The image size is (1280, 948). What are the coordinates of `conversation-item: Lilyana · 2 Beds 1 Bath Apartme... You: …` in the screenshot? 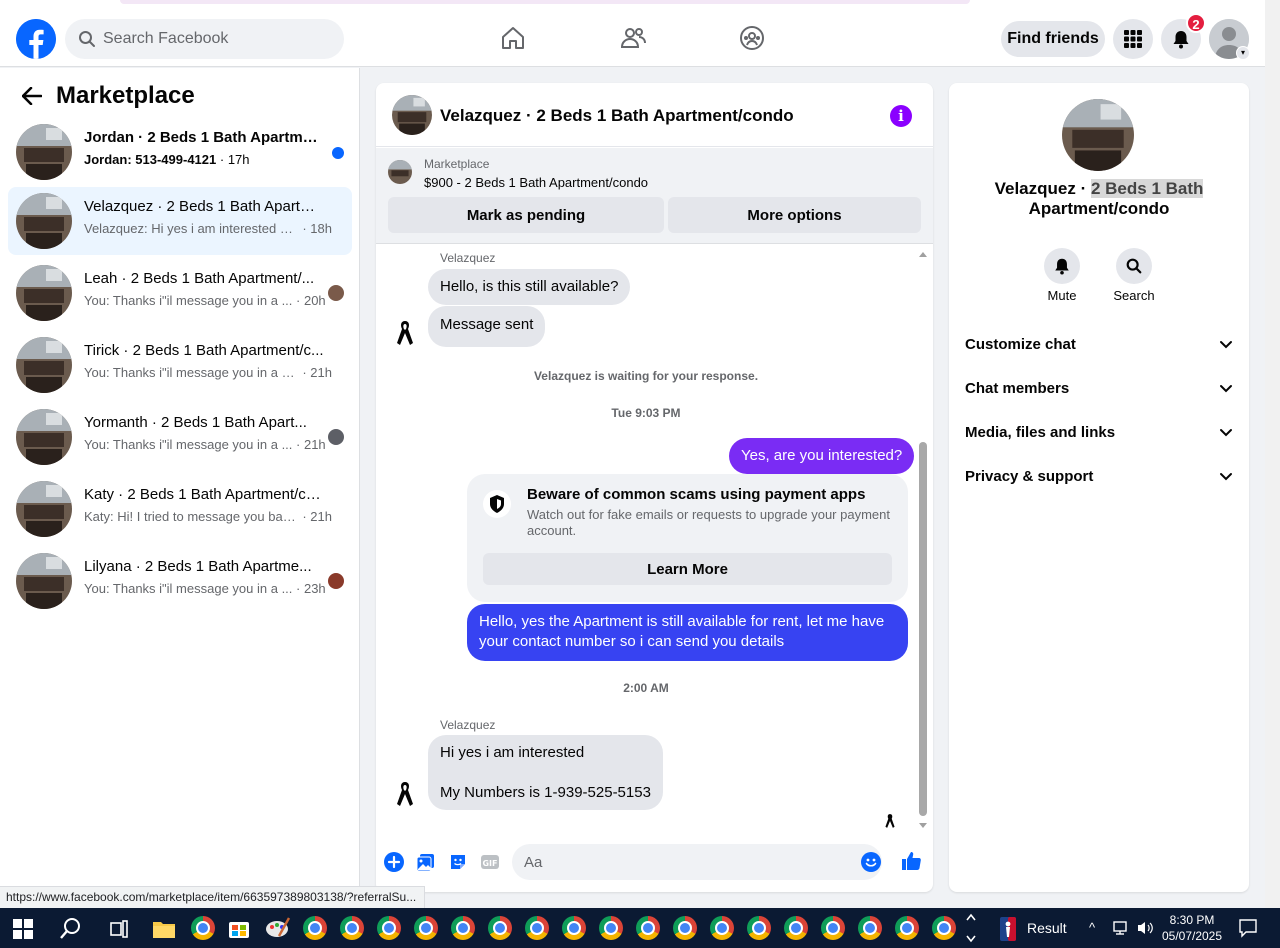 It's located at (180, 581).